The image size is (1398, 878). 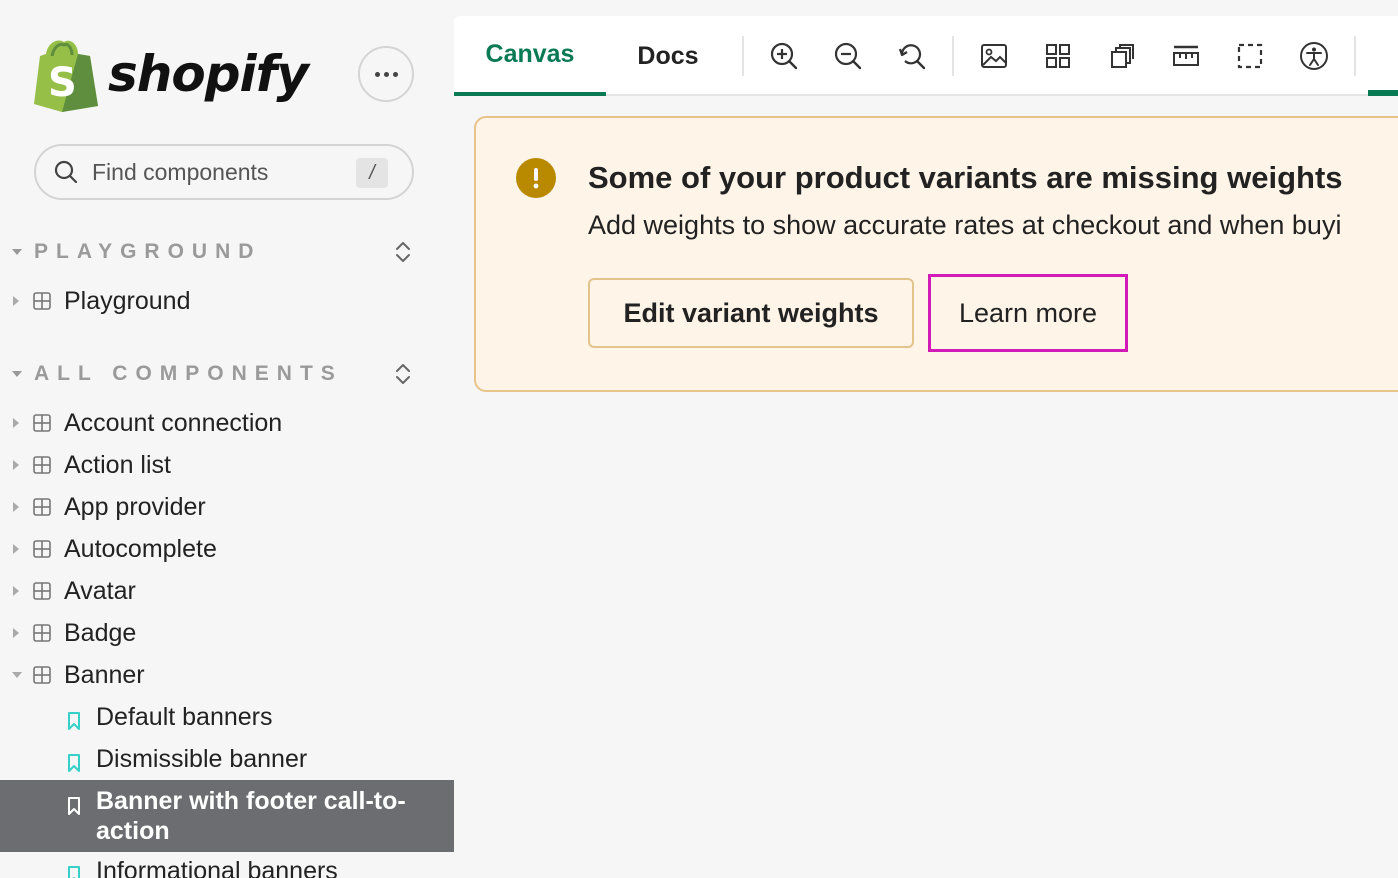 What do you see at coordinates (251, 816) in the screenshot?
I see `story-label: Banner with footer call-to-action` at bounding box center [251, 816].